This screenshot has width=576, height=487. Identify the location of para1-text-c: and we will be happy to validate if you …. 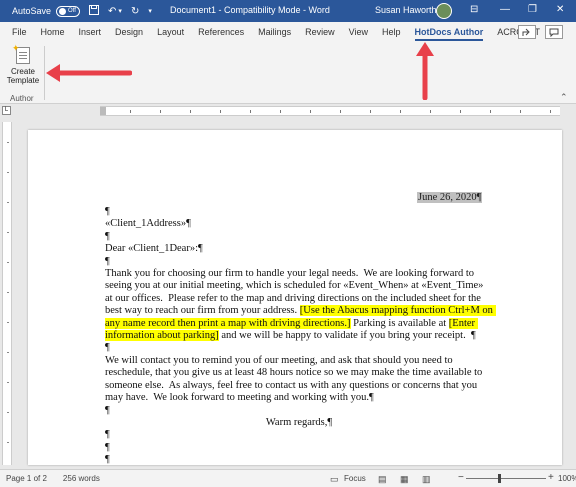
(347, 336).